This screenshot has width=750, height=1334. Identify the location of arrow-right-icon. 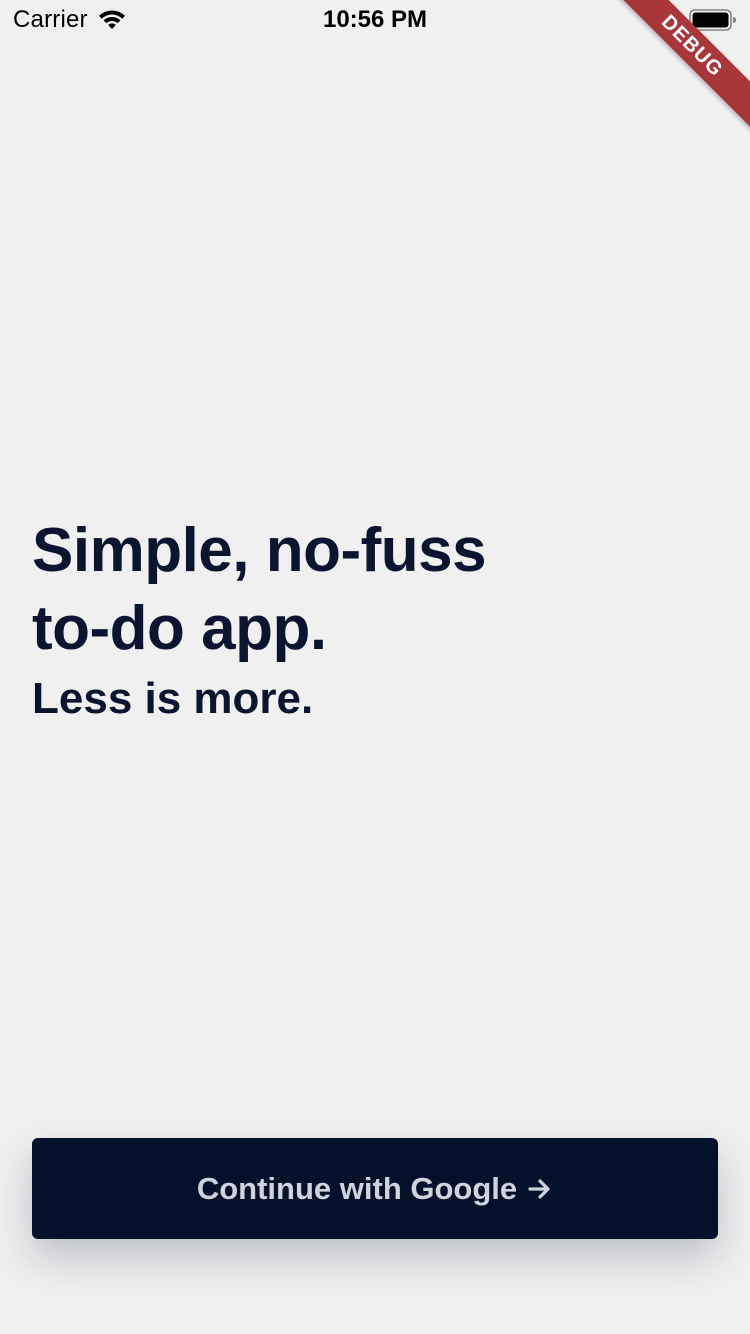
(539, 1188).